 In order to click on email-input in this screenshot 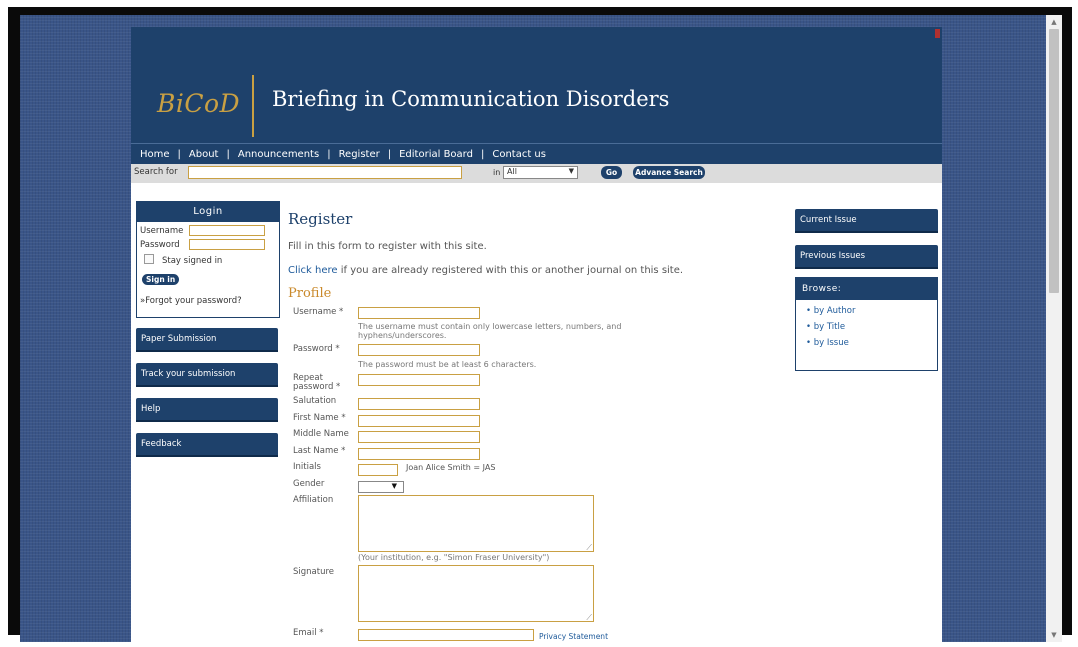, I will do `click(446, 635)`.